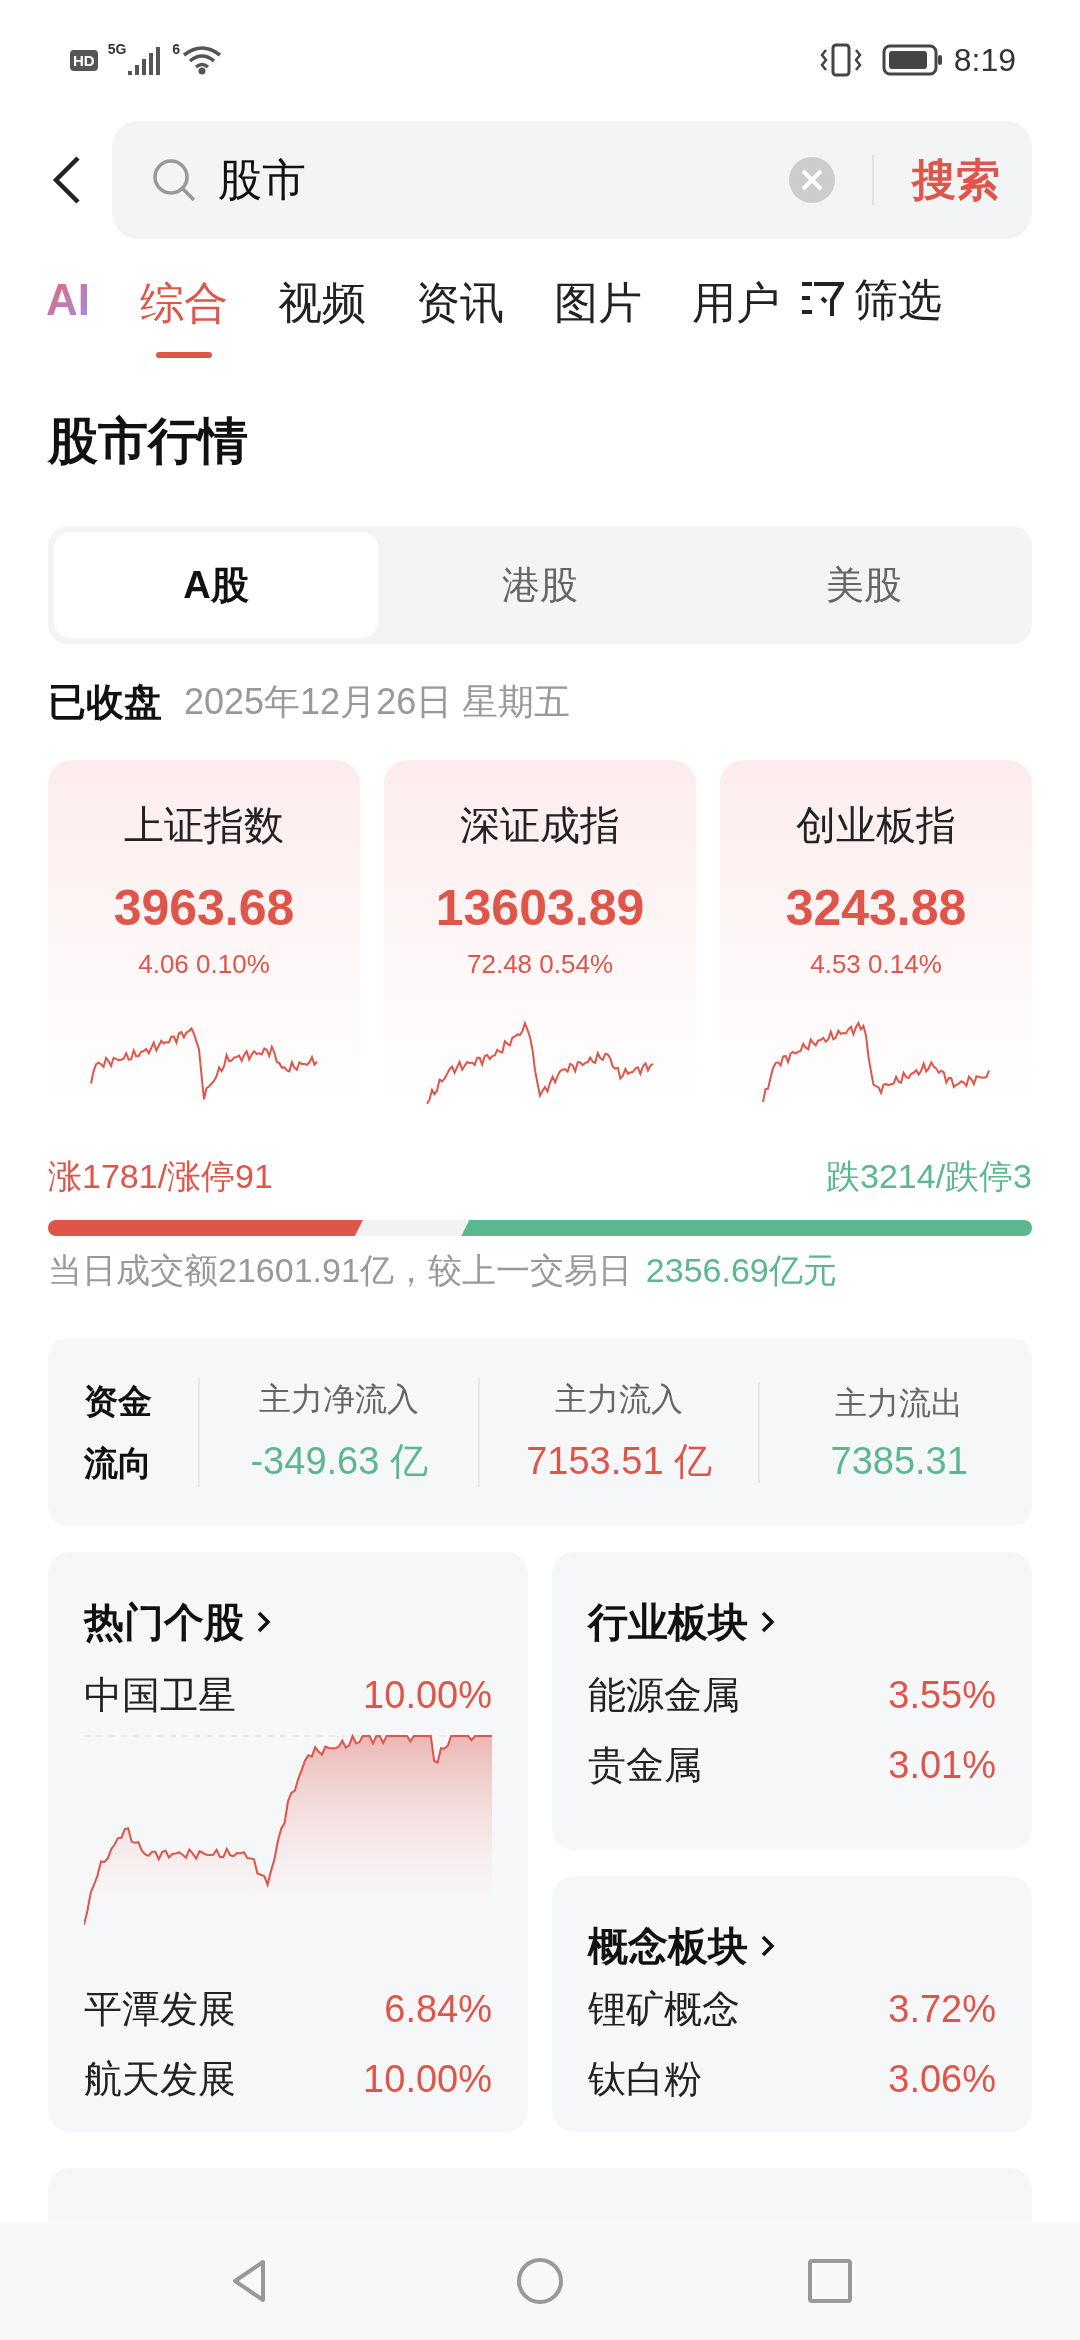 The image size is (1080, 2340). Describe the element at coordinates (288, 1622) in the screenshot. I see `card-title: 热门个股` at that location.